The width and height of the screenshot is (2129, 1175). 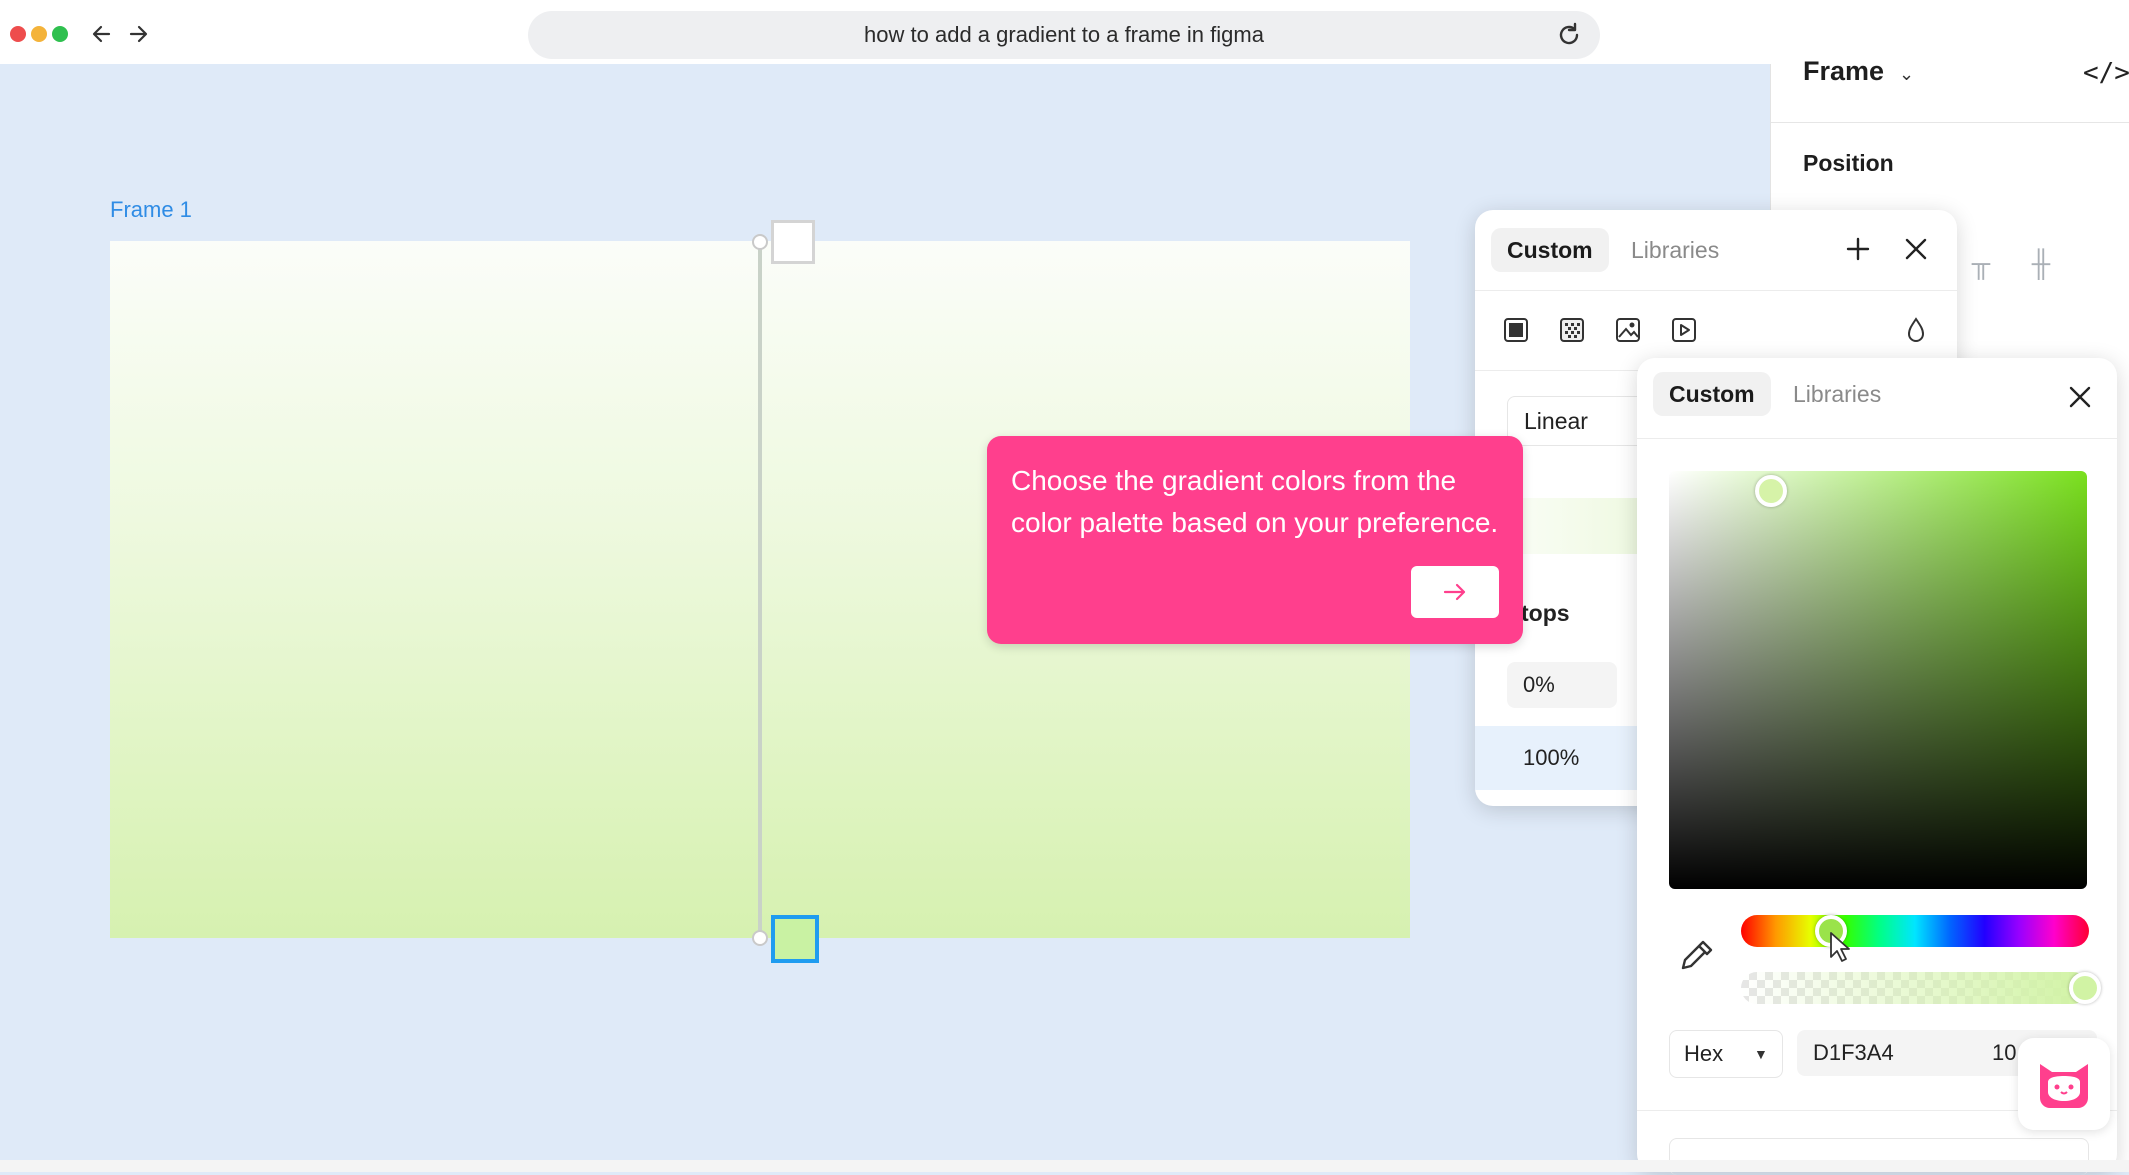 I want to click on plus-icon, so click(x=1858, y=249).